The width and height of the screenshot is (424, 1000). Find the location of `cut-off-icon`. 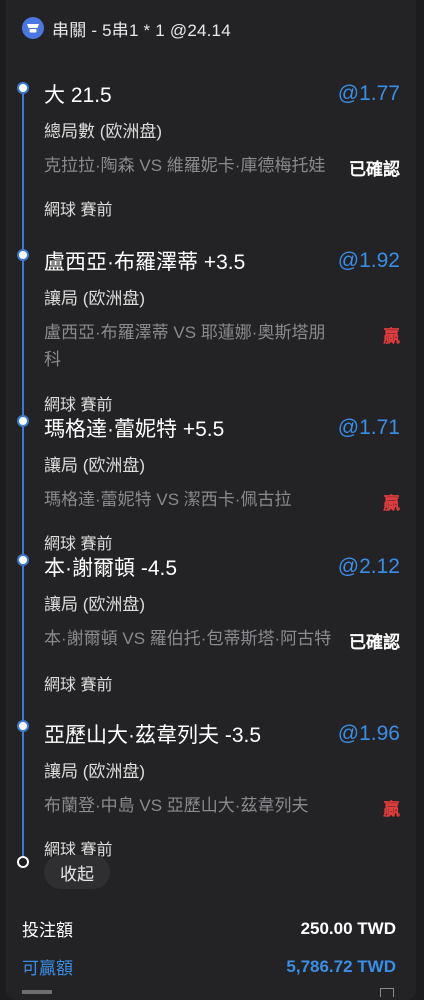

cut-off-icon is located at coordinates (387, 992).